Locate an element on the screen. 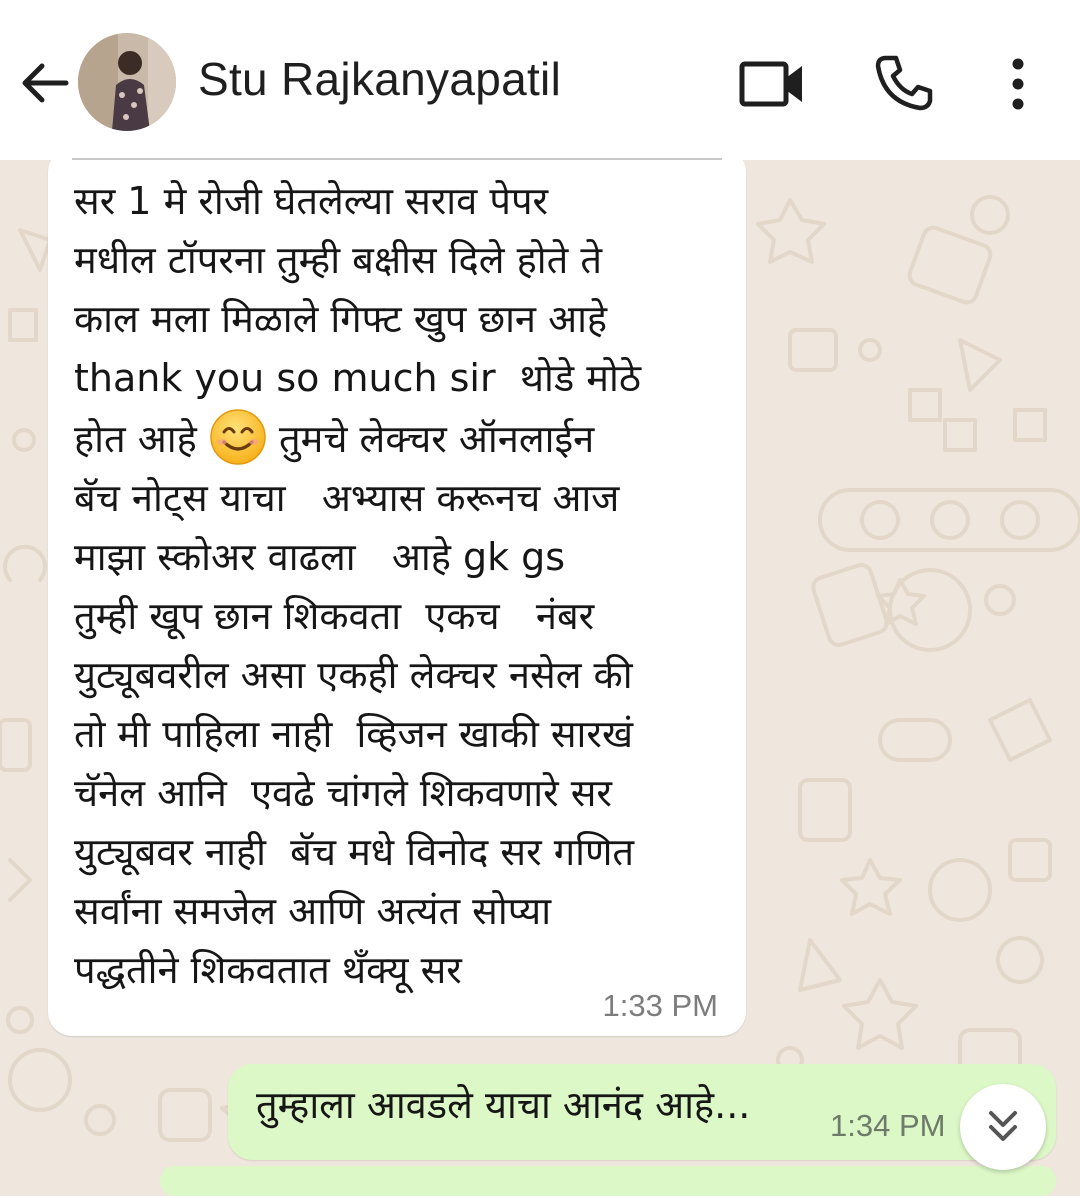 The image size is (1080, 1196). video-camera-icon is located at coordinates (773, 84).